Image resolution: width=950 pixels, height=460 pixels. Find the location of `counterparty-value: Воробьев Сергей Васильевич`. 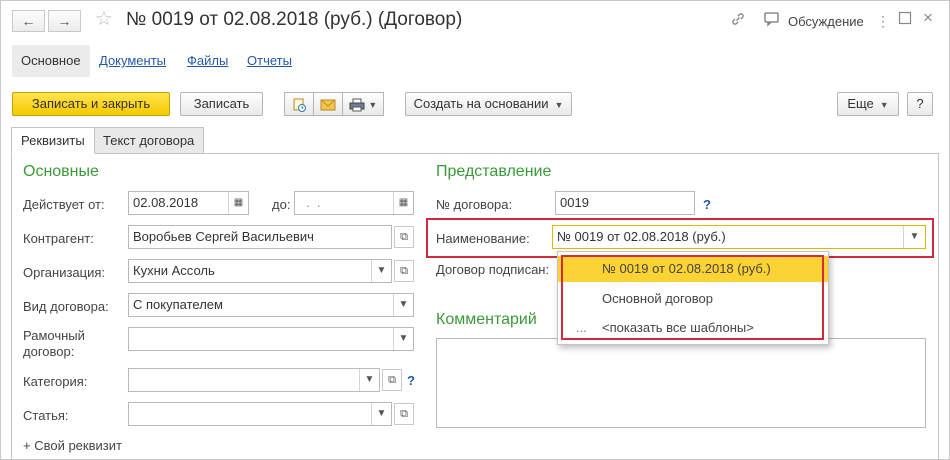

counterparty-value: Воробьев Сергей Васильевич is located at coordinates (223, 236).